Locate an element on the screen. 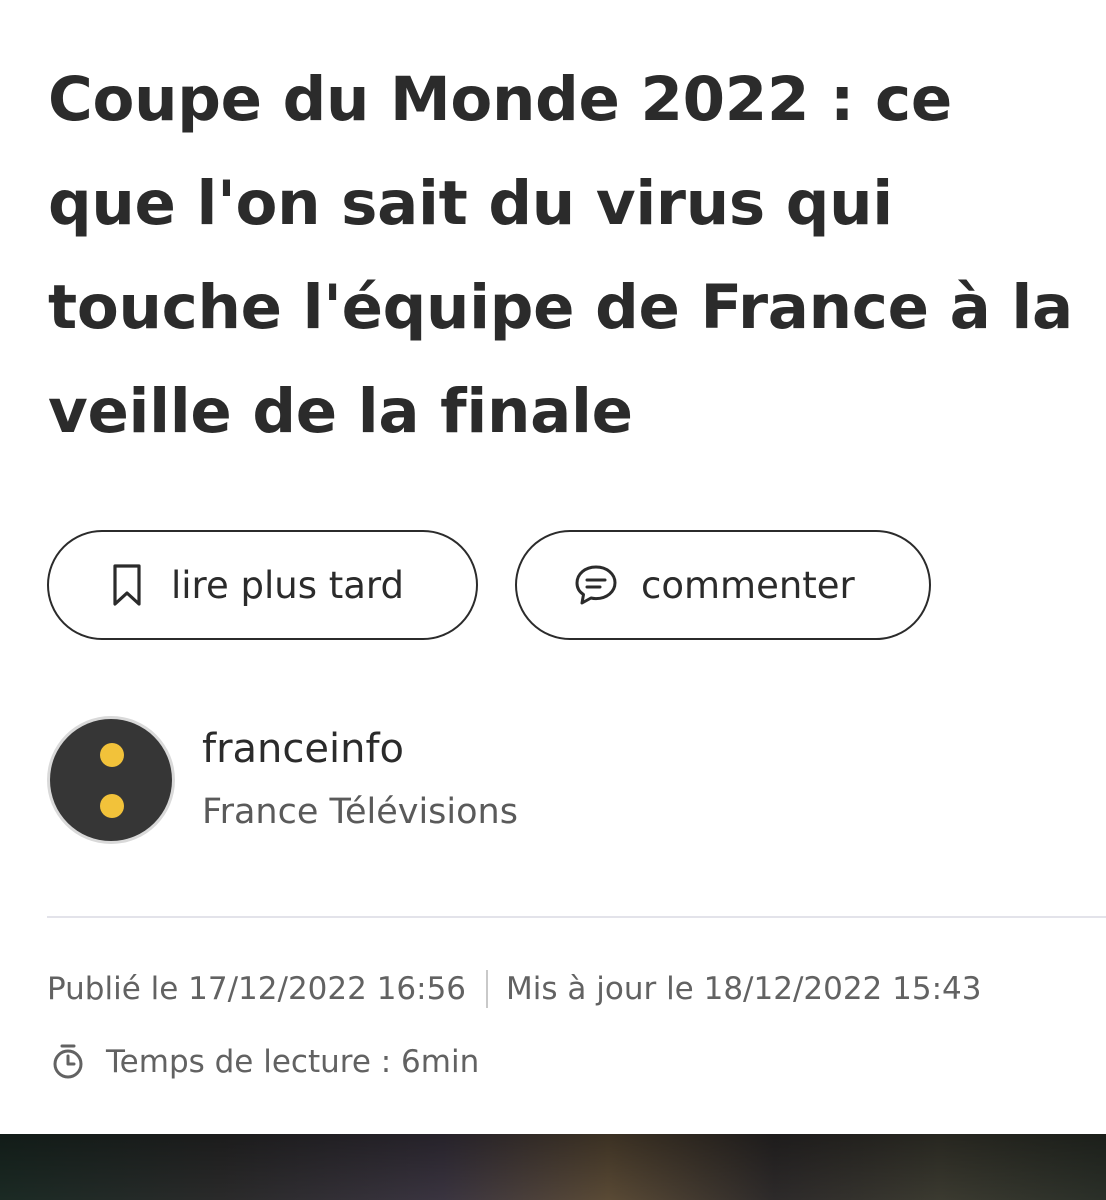  updated-date: Mis à jour le 18/12/2022 15:43 is located at coordinates (744, 989).